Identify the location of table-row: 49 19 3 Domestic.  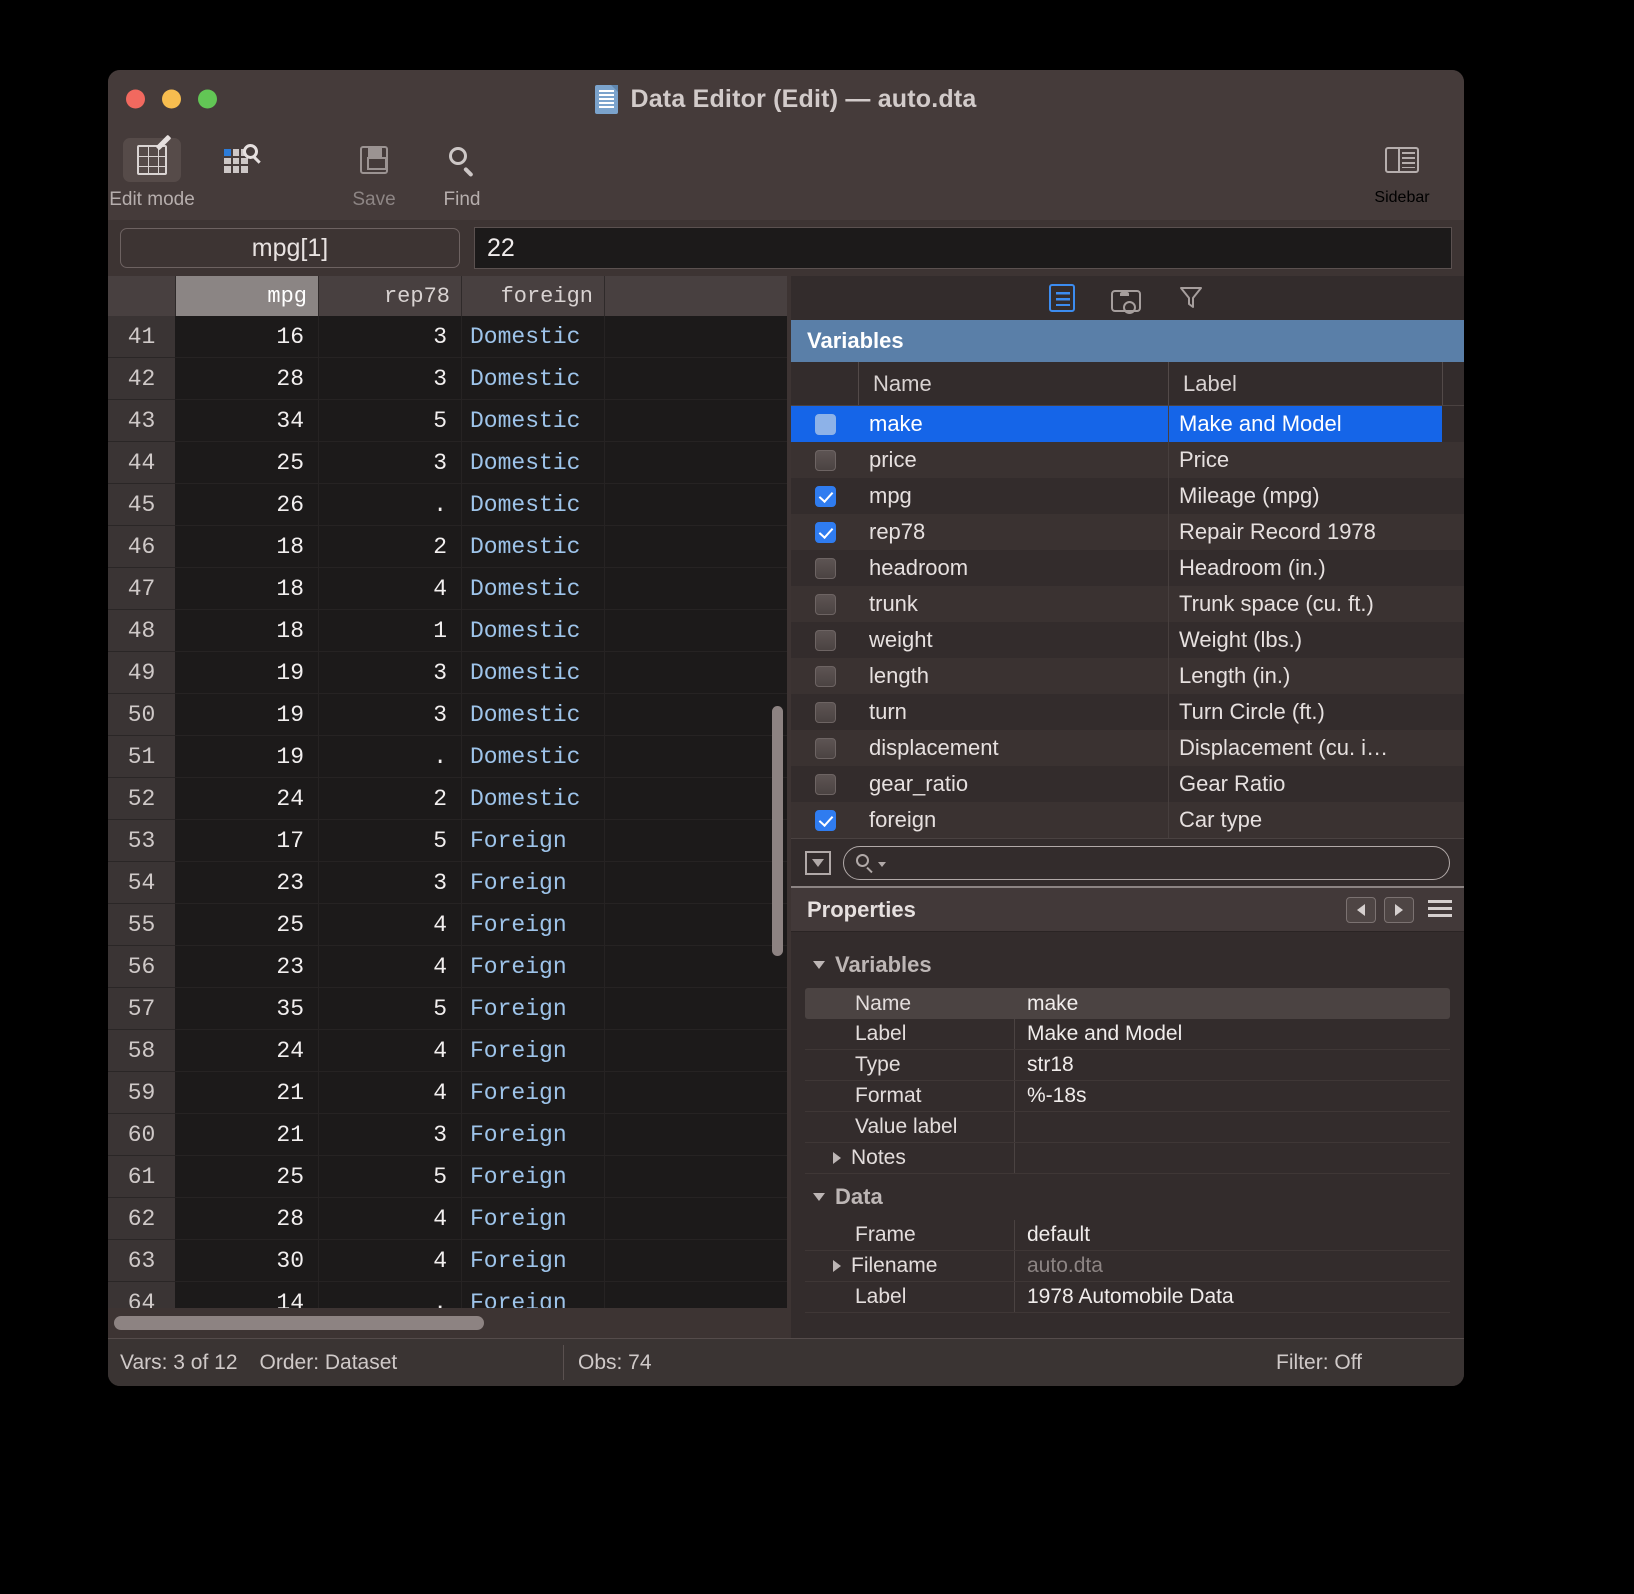
(447, 673).